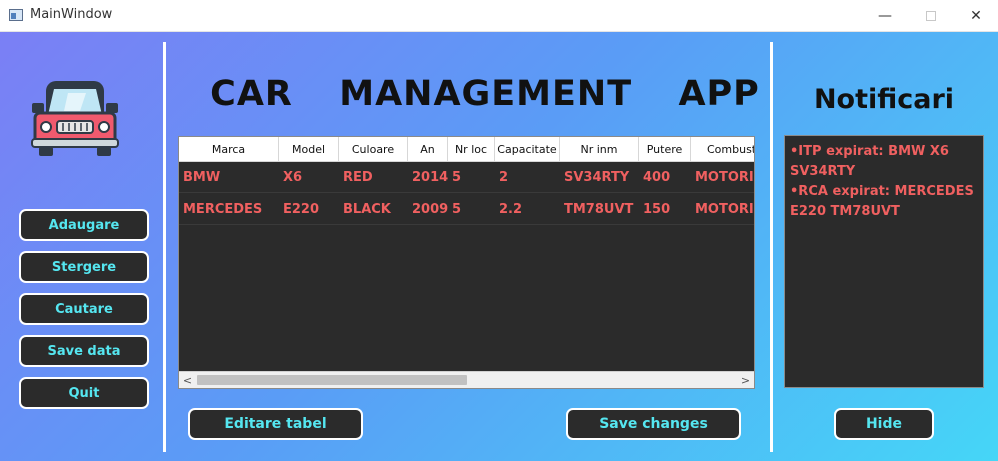 Image resolution: width=998 pixels, height=461 pixels. What do you see at coordinates (527, 209) in the screenshot?
I see `table-cell: 2.2` at bounding box center [527, 209].